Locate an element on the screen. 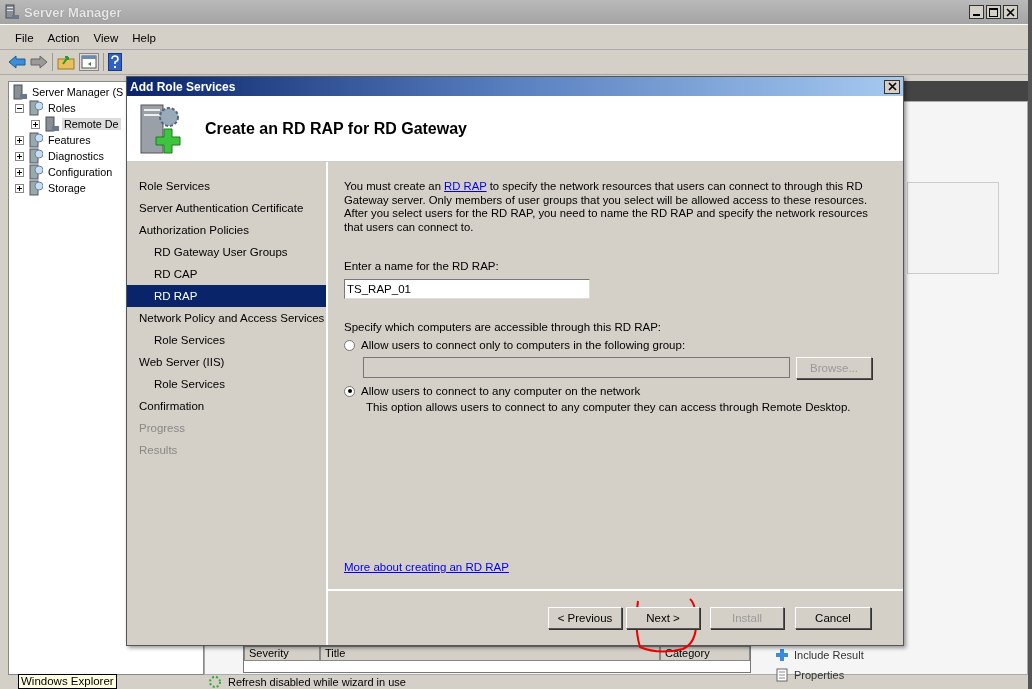 This screenshot has height=689, width=1032. tree-item: Roles is located at coordinates (62, 108).